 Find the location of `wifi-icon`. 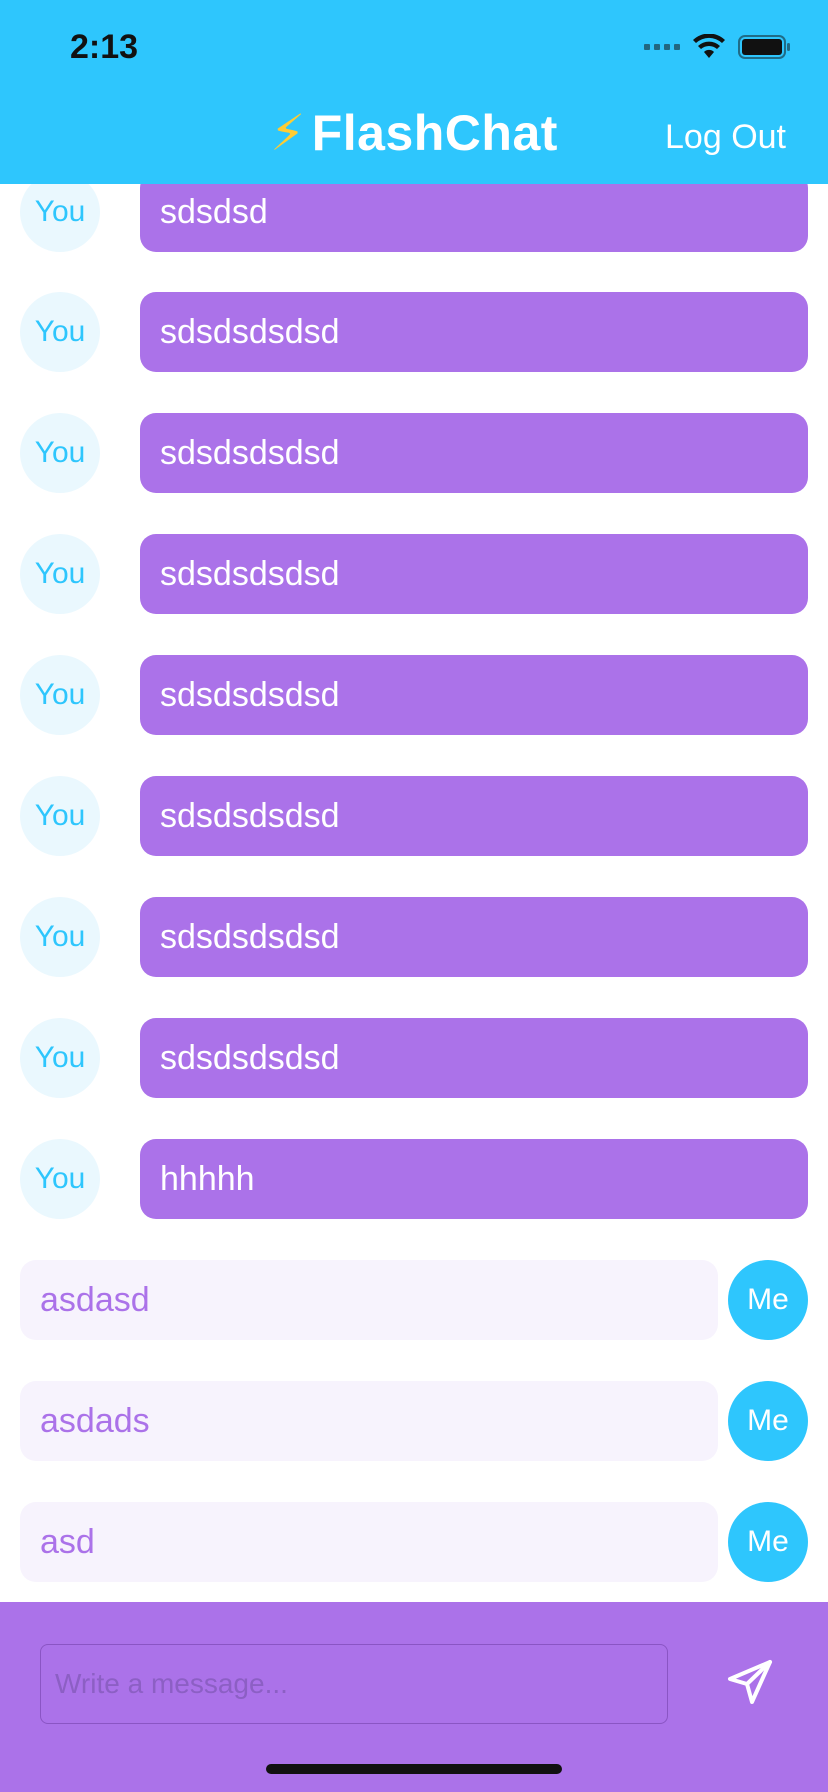

wifi-icon is located at coordinates (709, 47).